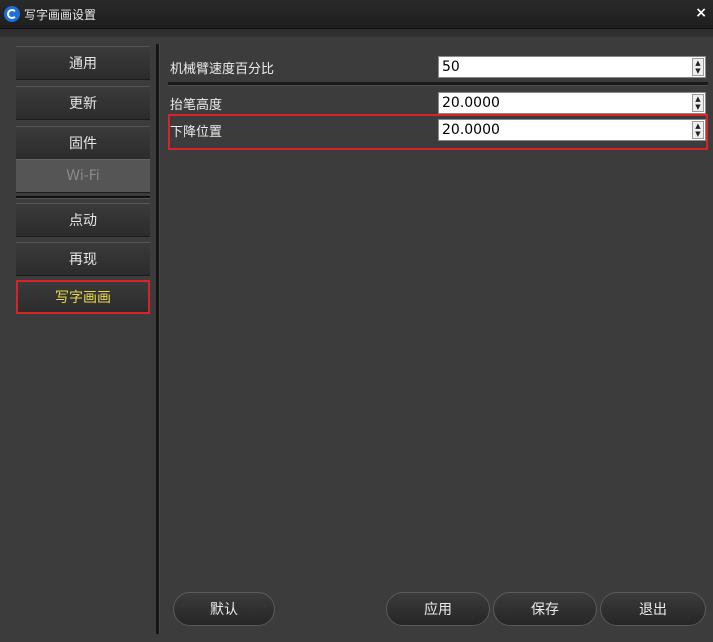 The height and width of the screenshot is (642, 713). I want to click on setting-row-lowered-position: 下降位置 ▲ ▼, so click(438, 130).